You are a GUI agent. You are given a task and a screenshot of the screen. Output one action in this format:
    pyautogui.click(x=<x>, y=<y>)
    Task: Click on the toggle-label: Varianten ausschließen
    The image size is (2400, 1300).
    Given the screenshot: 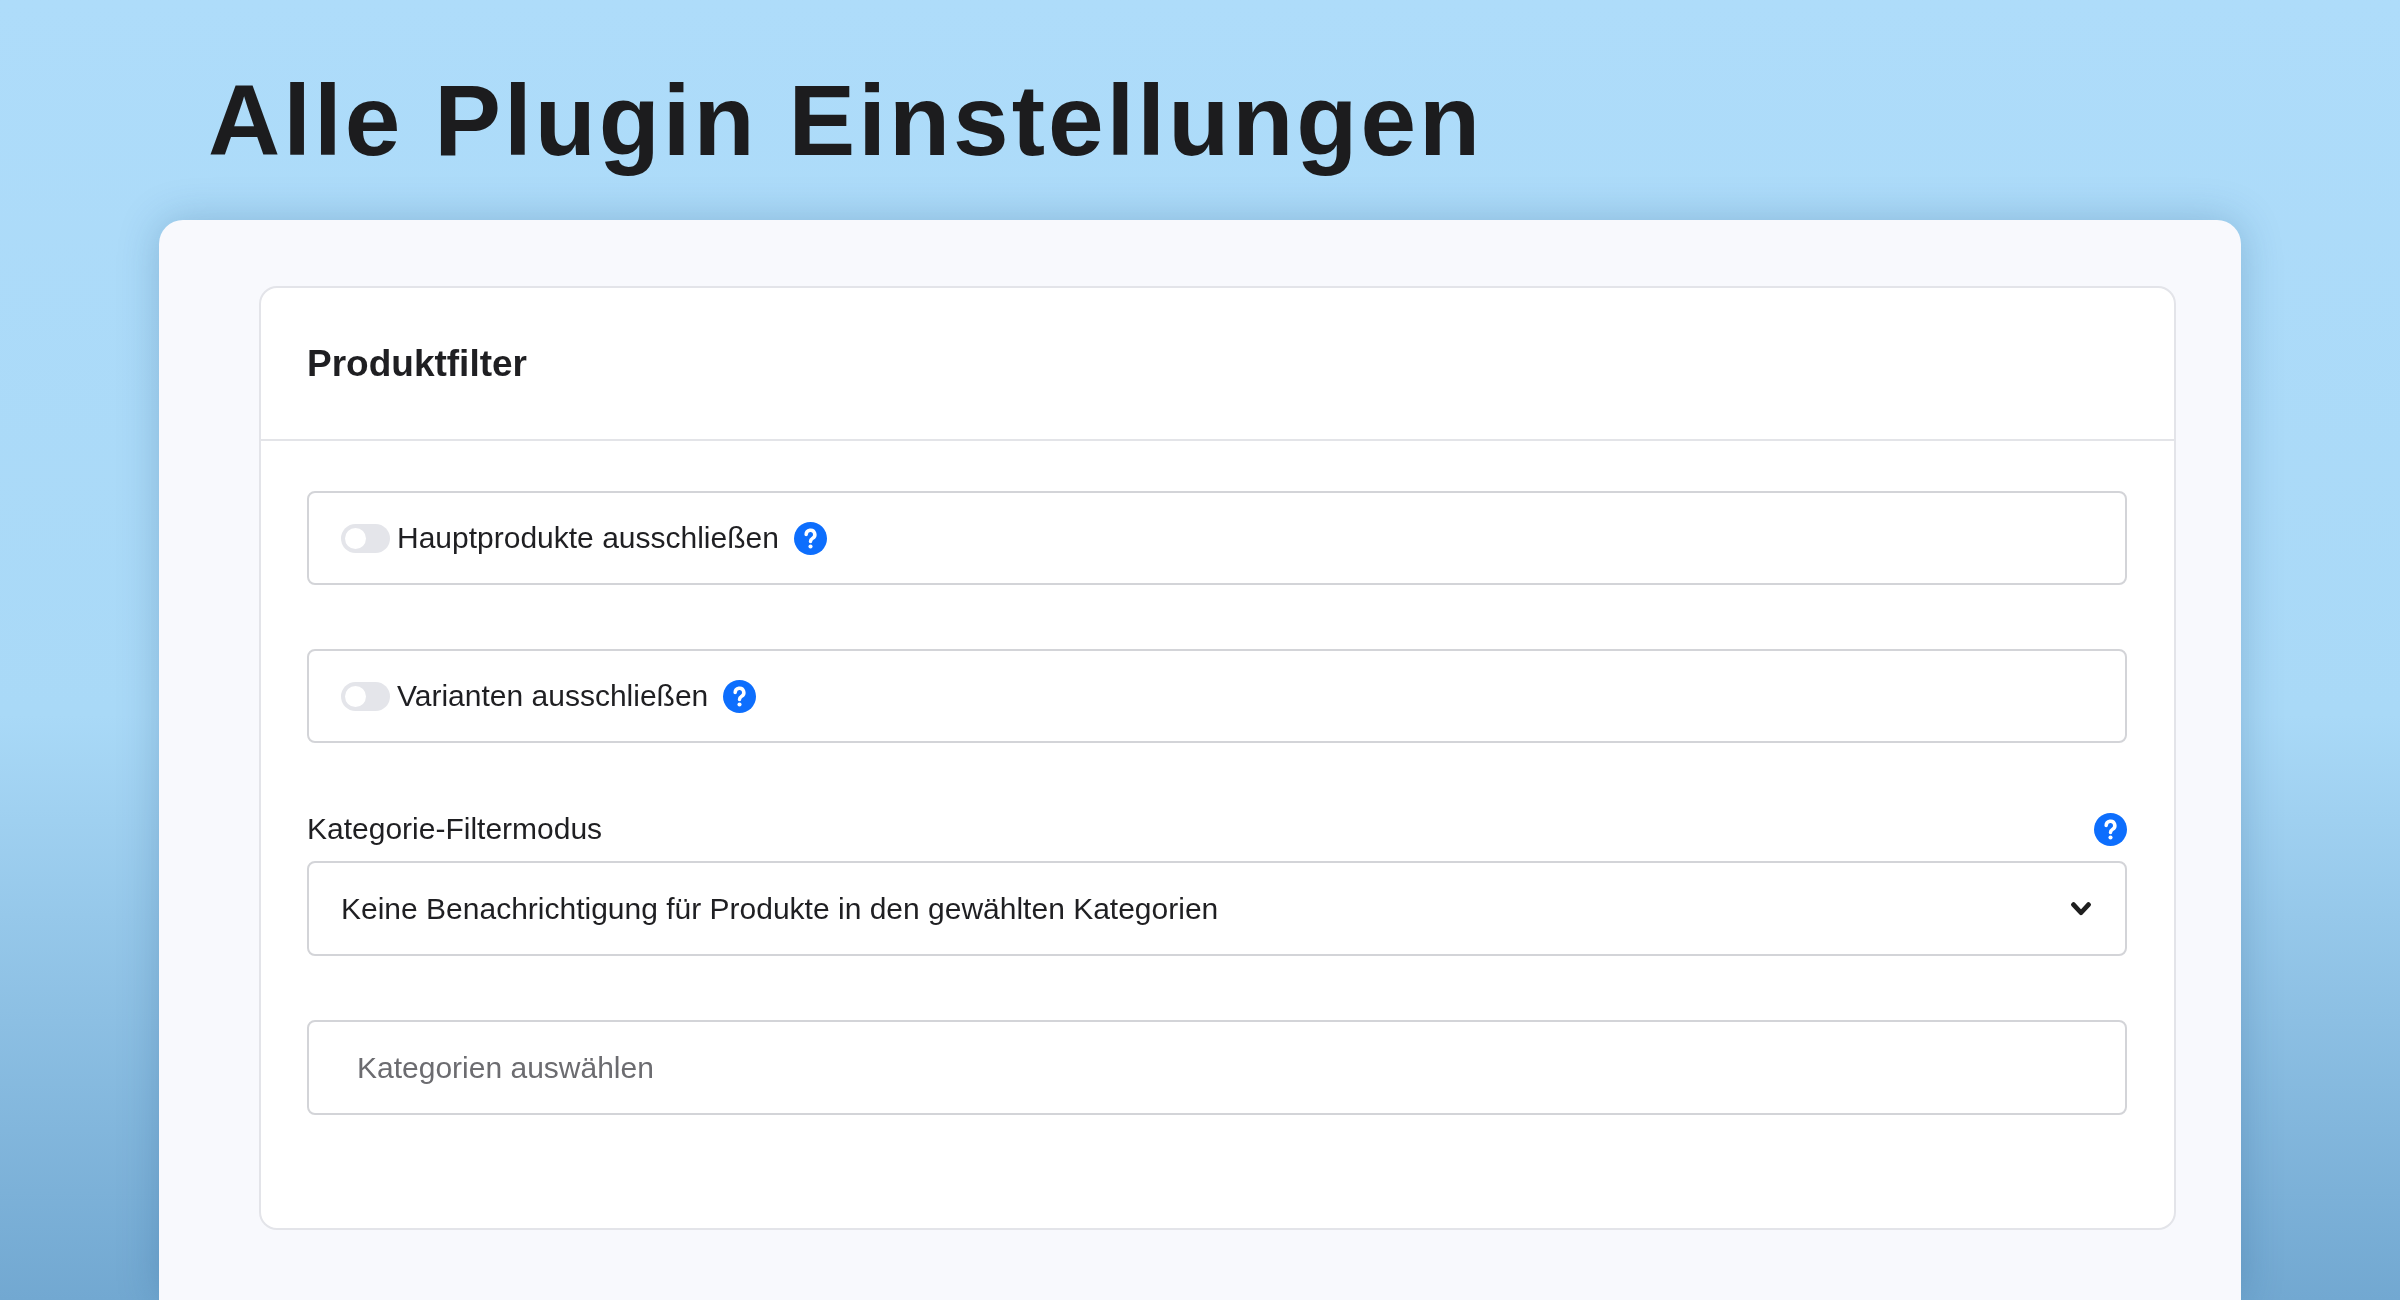 What is the action you would take?
    pyautogui.click(x=553, y=696)
    